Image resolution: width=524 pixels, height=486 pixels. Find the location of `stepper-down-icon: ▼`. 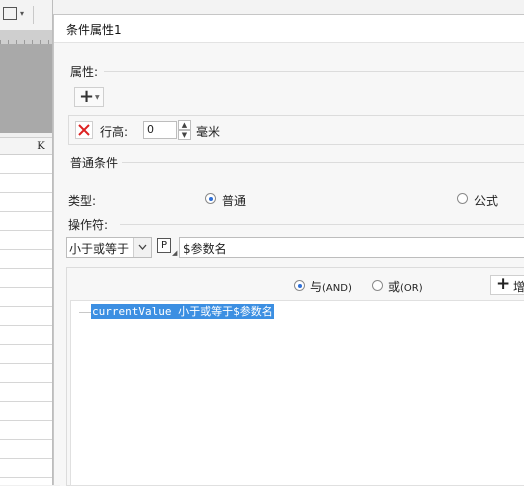

stepper-down-icon: ▼ is located at coordinates (184, 135).